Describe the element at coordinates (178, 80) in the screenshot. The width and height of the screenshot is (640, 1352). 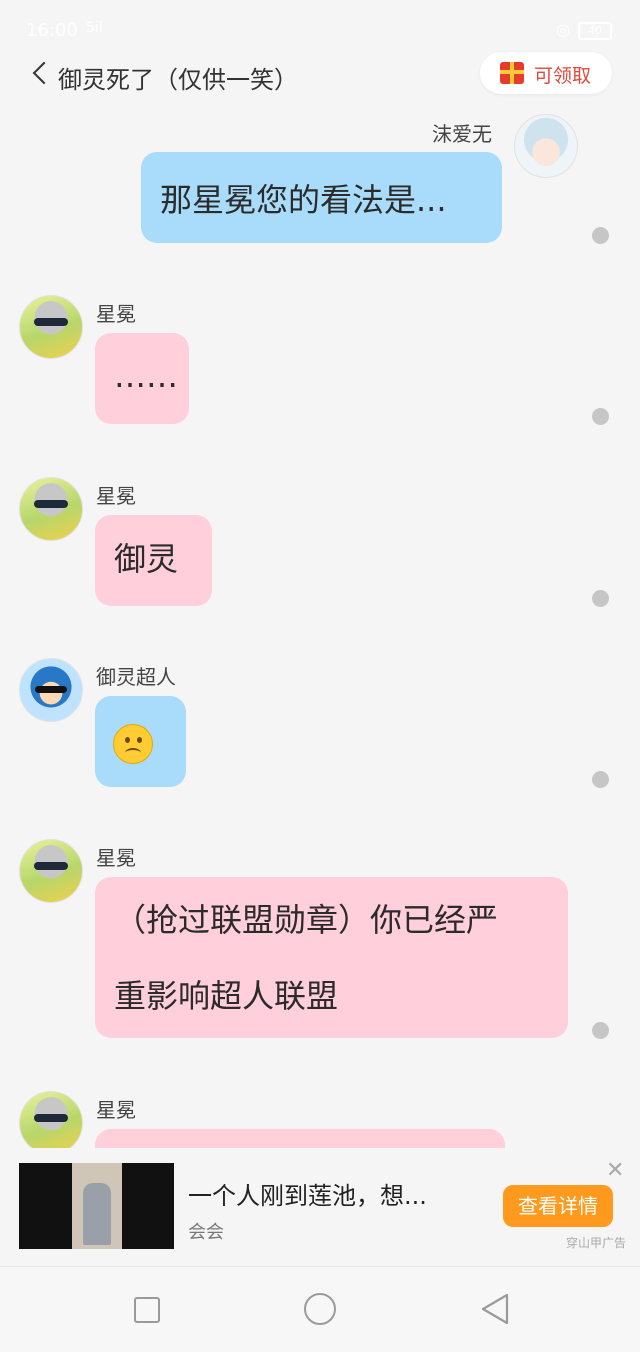
I see `page-title: 御灵死了（仅供一笑）` at that location.